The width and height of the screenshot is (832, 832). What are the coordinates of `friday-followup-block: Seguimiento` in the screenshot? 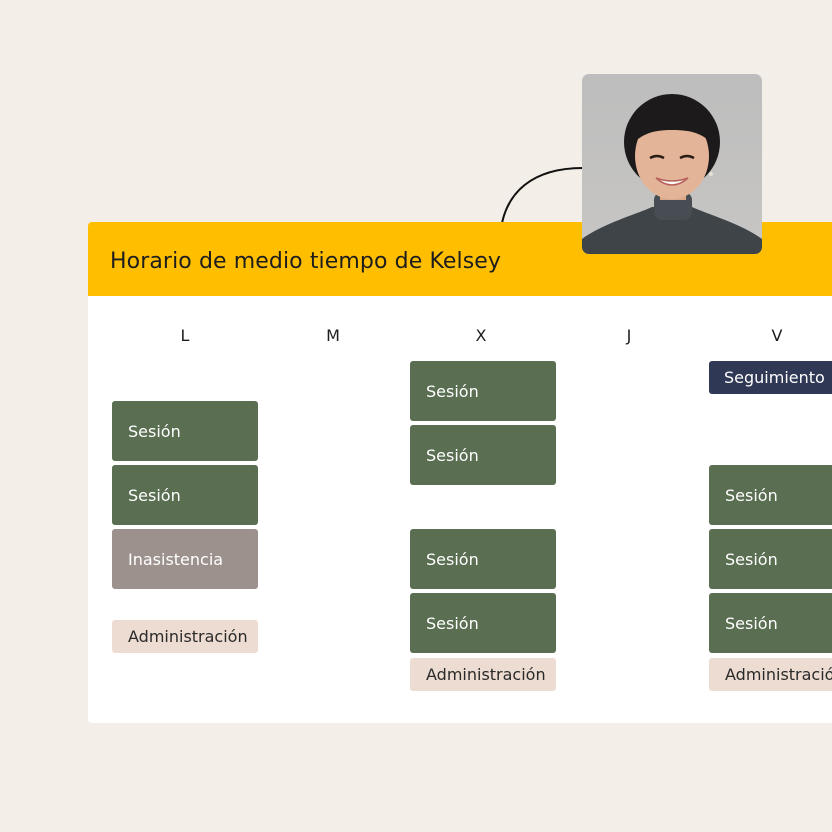 It's located at (770, 377).